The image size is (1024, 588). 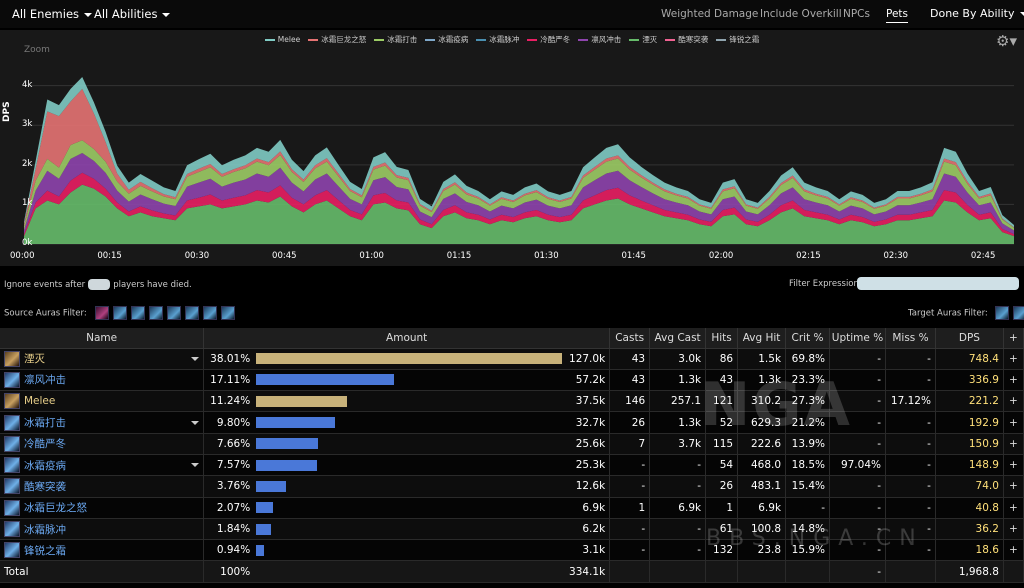 I want to click on ability-name-cell: 冰霜巨龙之怒, so click(x=102, y=508).